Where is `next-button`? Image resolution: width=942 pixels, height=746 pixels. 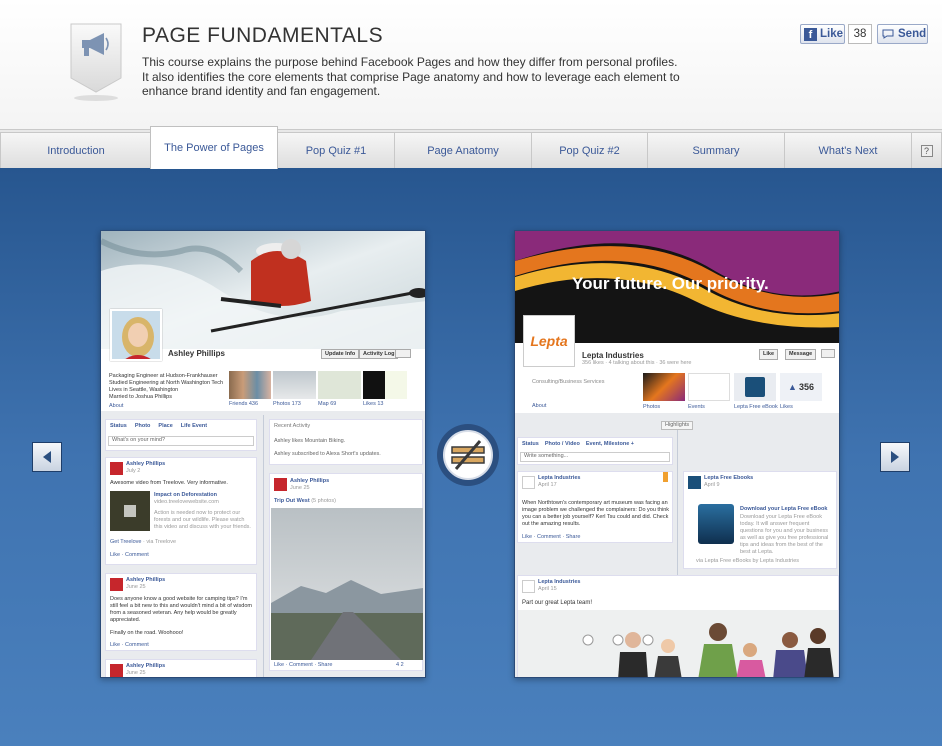 next-button is located at coordinates (895, 457).